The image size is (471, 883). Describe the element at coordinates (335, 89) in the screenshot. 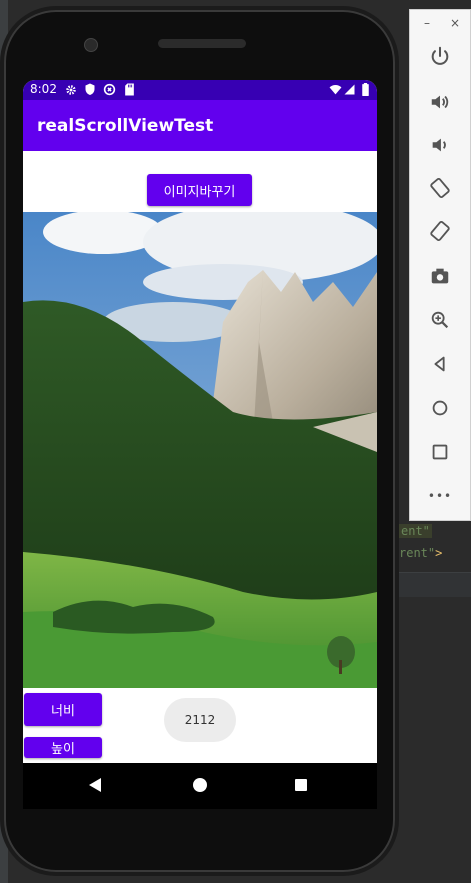

I see `wifi-icon` at that location.